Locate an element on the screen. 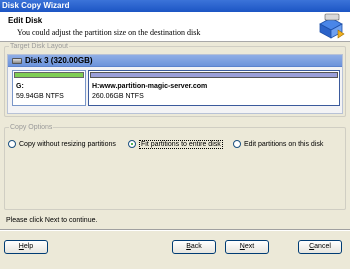 The width and height of the screenshot is (350, 269). back-button: Back is located at coordinates (194, 247).